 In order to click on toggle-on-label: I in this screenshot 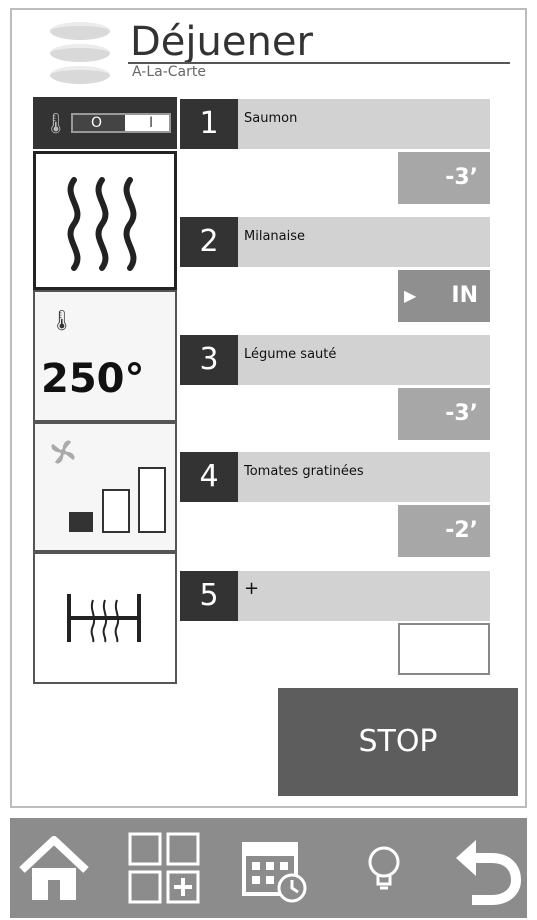, I will do `click(151, 123)`.